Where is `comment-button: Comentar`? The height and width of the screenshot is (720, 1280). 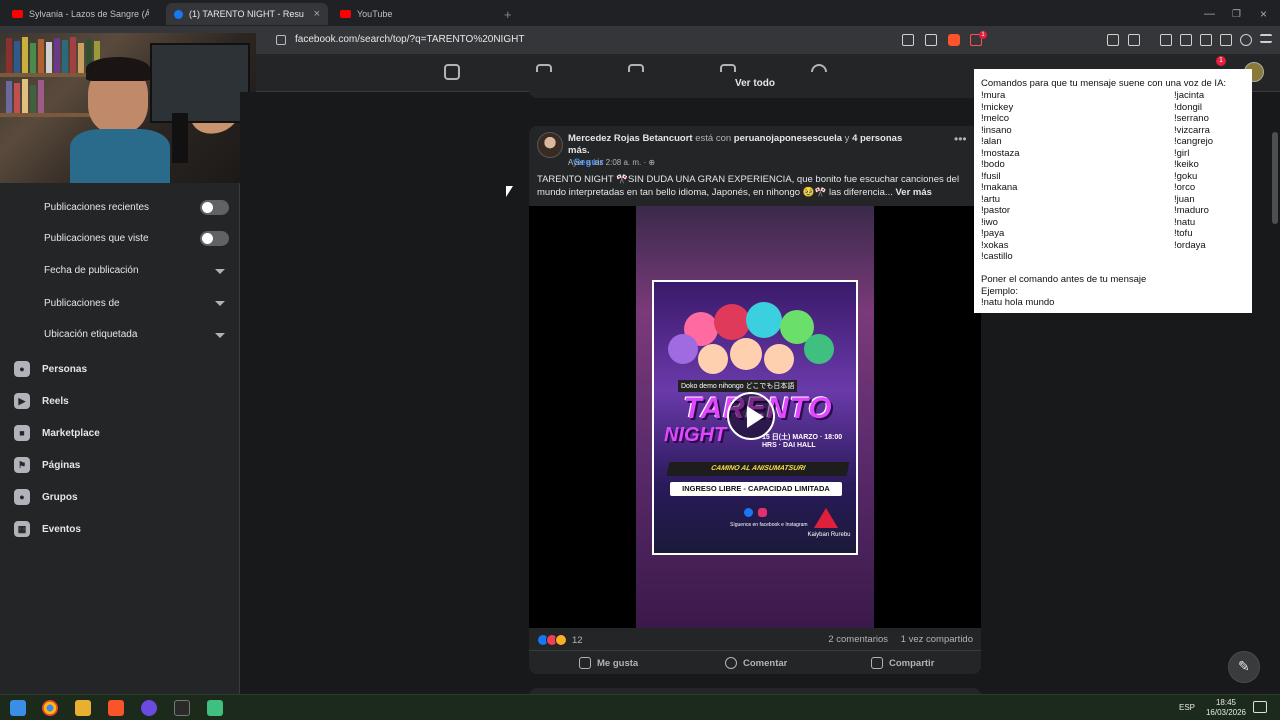
comment-button: Comentar is located at coordinates (756, 663).